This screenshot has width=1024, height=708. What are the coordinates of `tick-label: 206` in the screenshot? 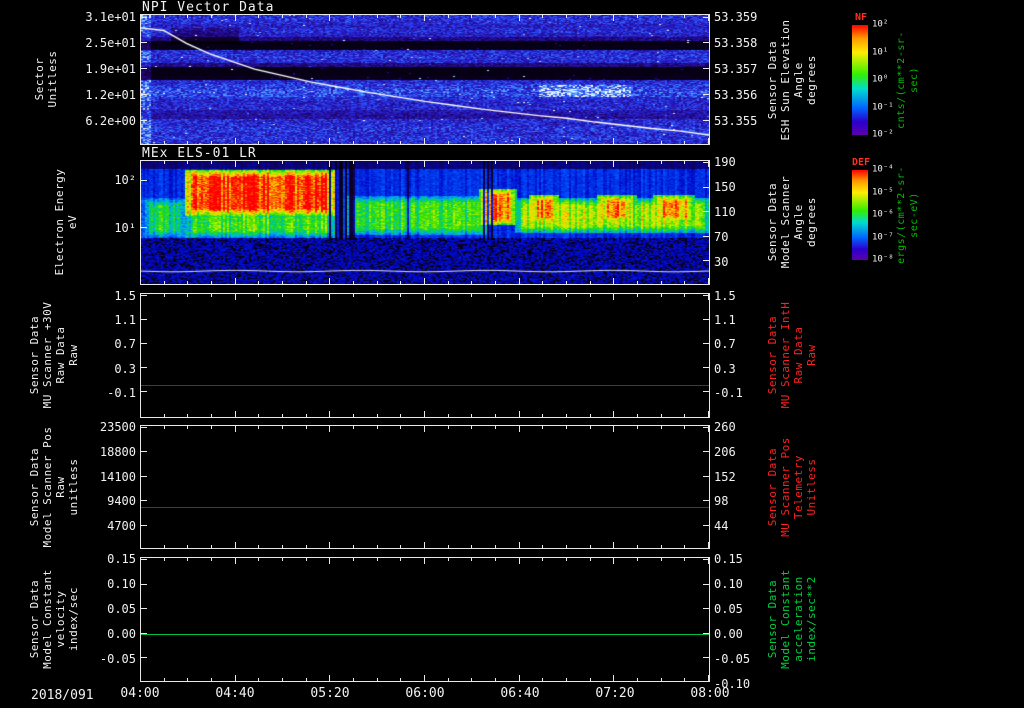 It's located at (725, 451).